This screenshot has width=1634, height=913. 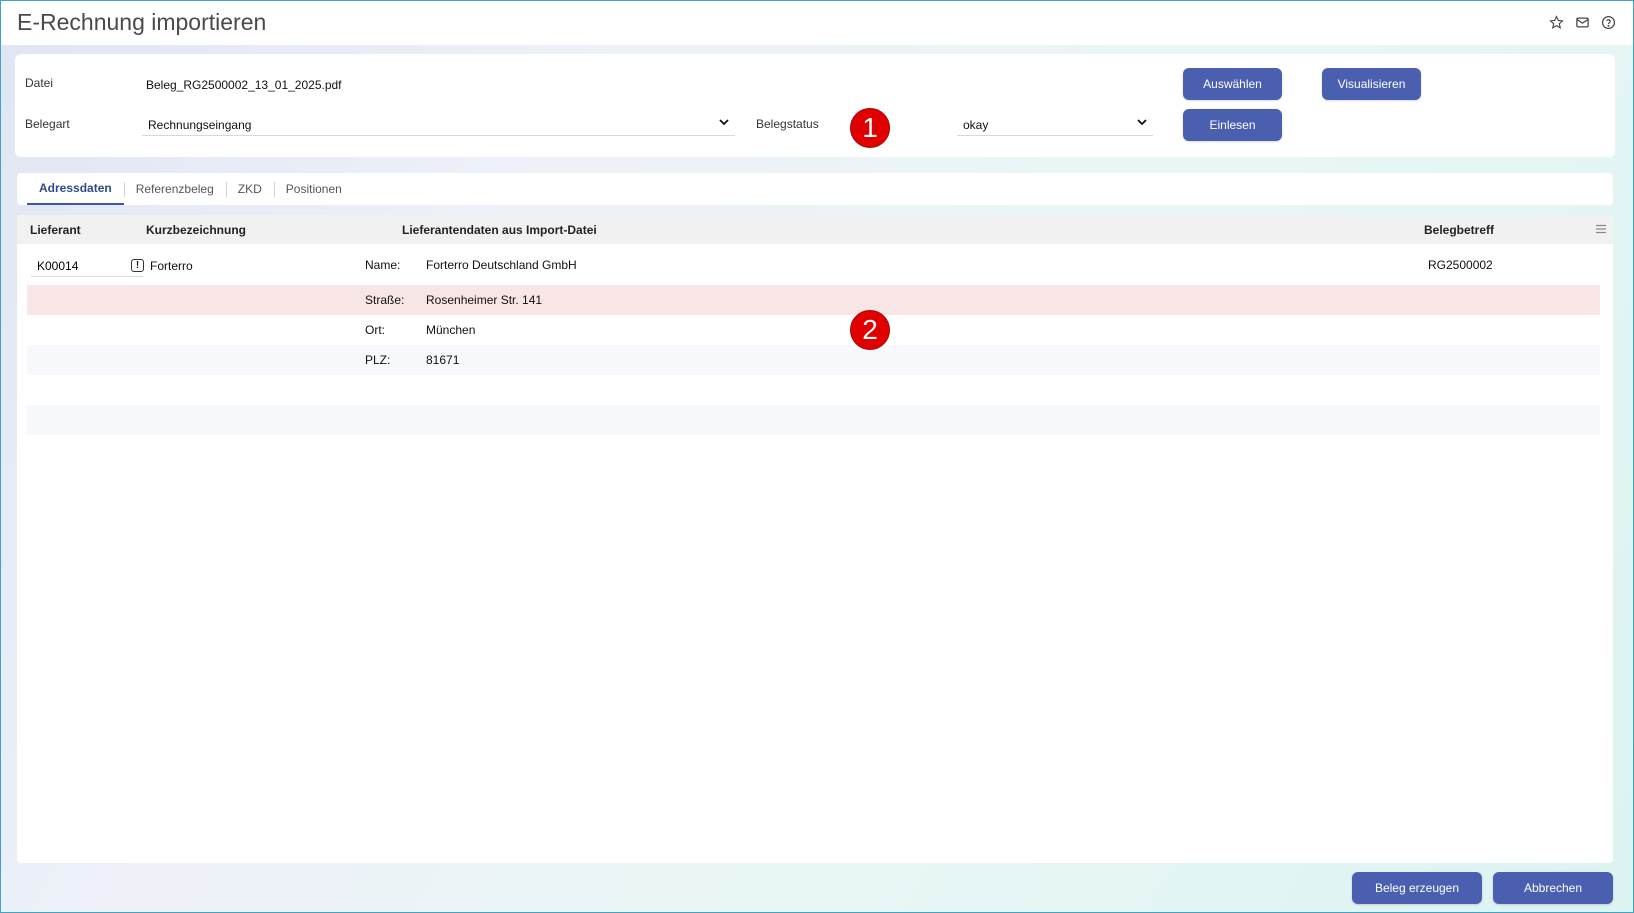 I want to click on belegstatus-label: Belegstatus, so click(x=787, y=124).